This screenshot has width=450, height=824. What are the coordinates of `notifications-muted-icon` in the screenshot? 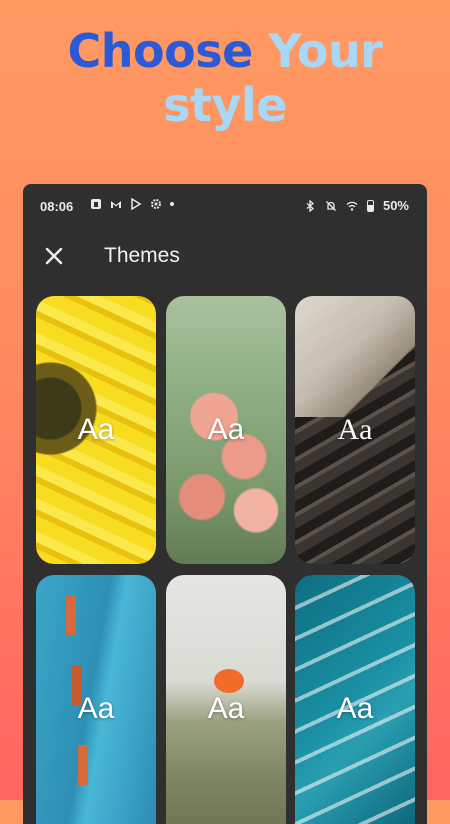 It's located at (331, 205).